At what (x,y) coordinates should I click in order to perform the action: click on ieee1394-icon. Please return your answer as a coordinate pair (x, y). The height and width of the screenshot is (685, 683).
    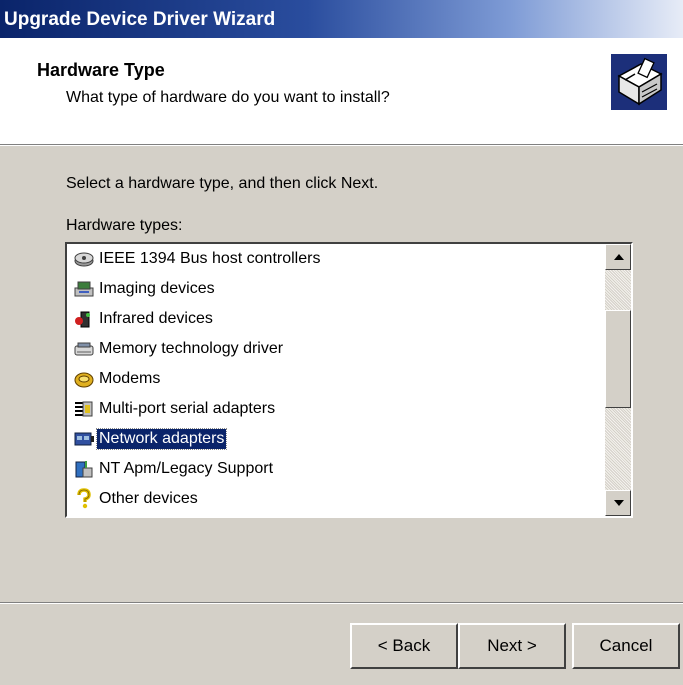
    Looking at the image, I should click on (84, 259).